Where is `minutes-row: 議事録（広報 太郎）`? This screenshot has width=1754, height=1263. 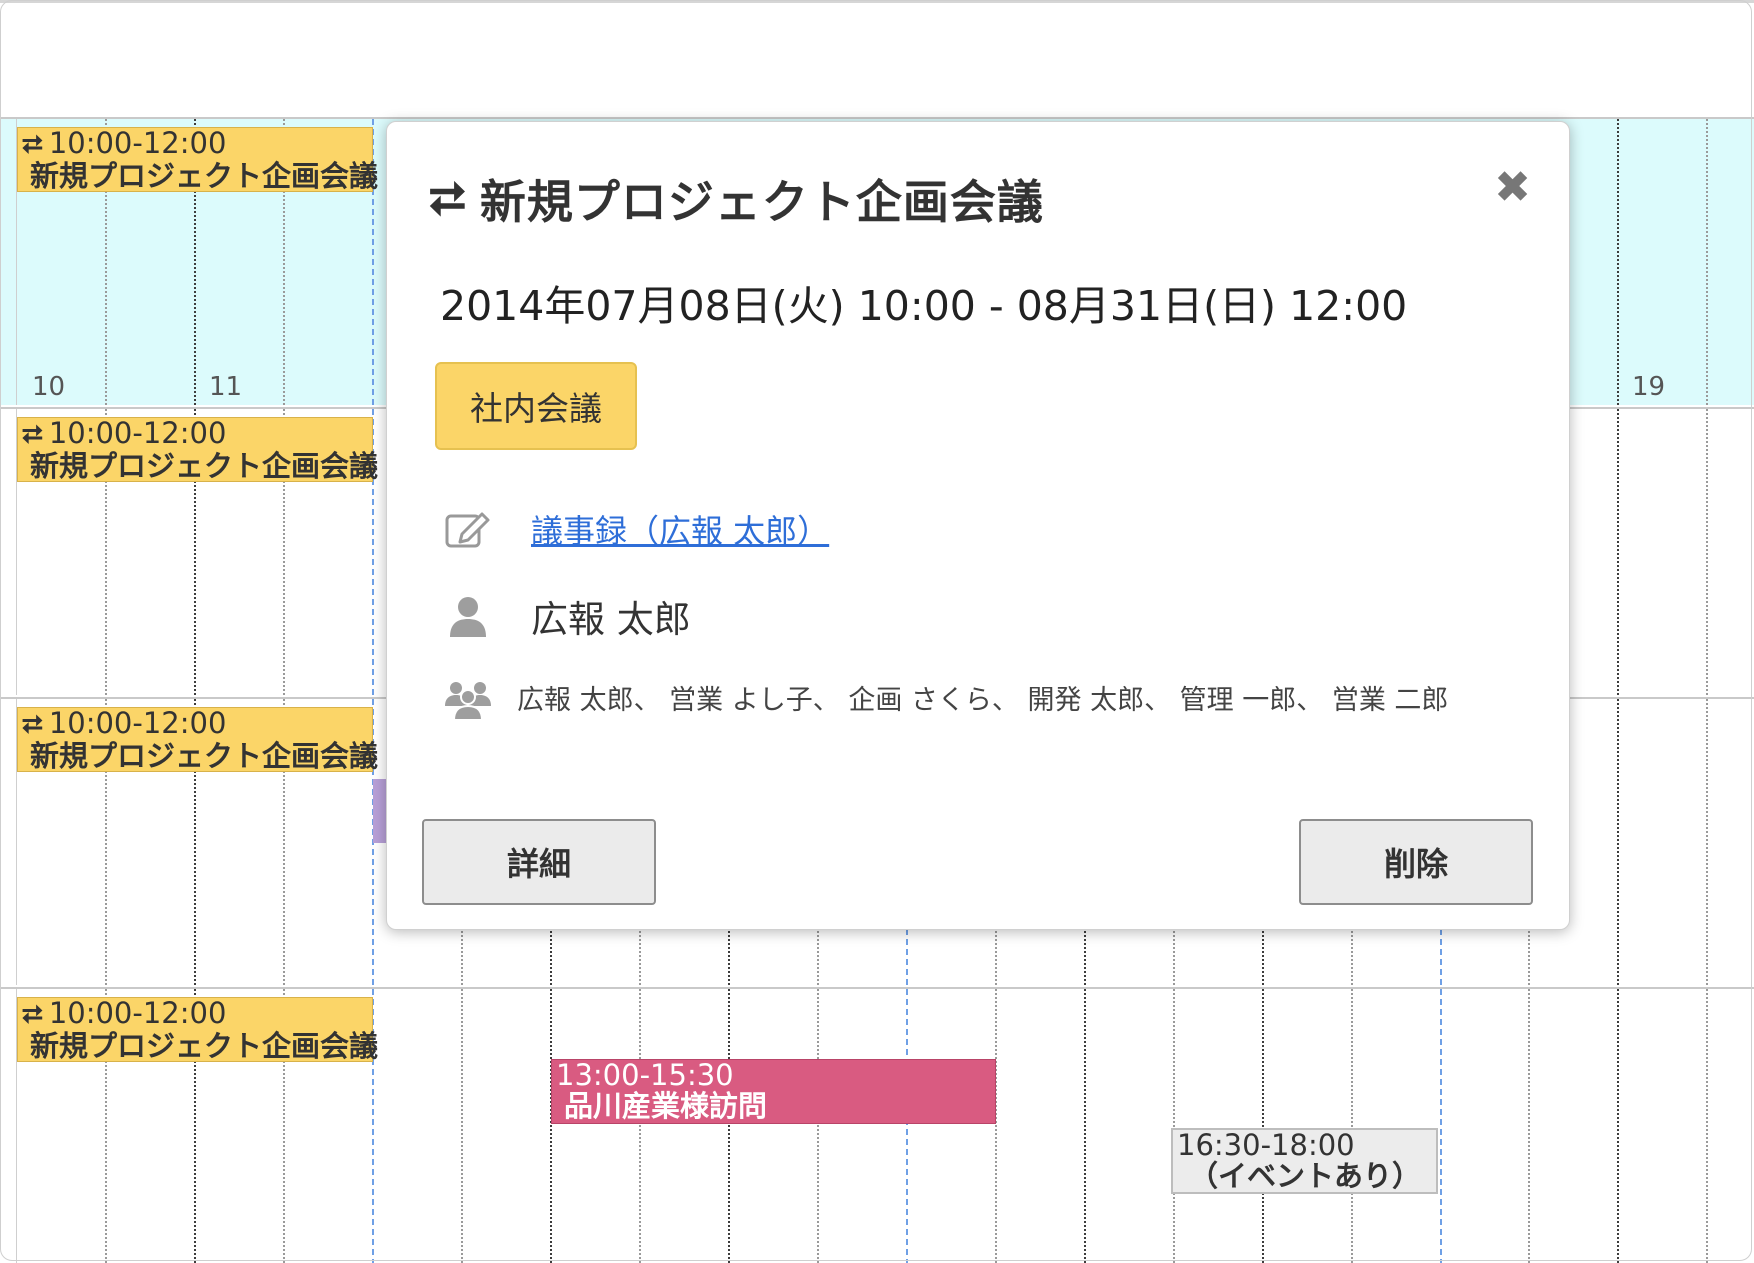
minutes-row: 議事録（広報 太郎） is located at coordinates (636, 529).